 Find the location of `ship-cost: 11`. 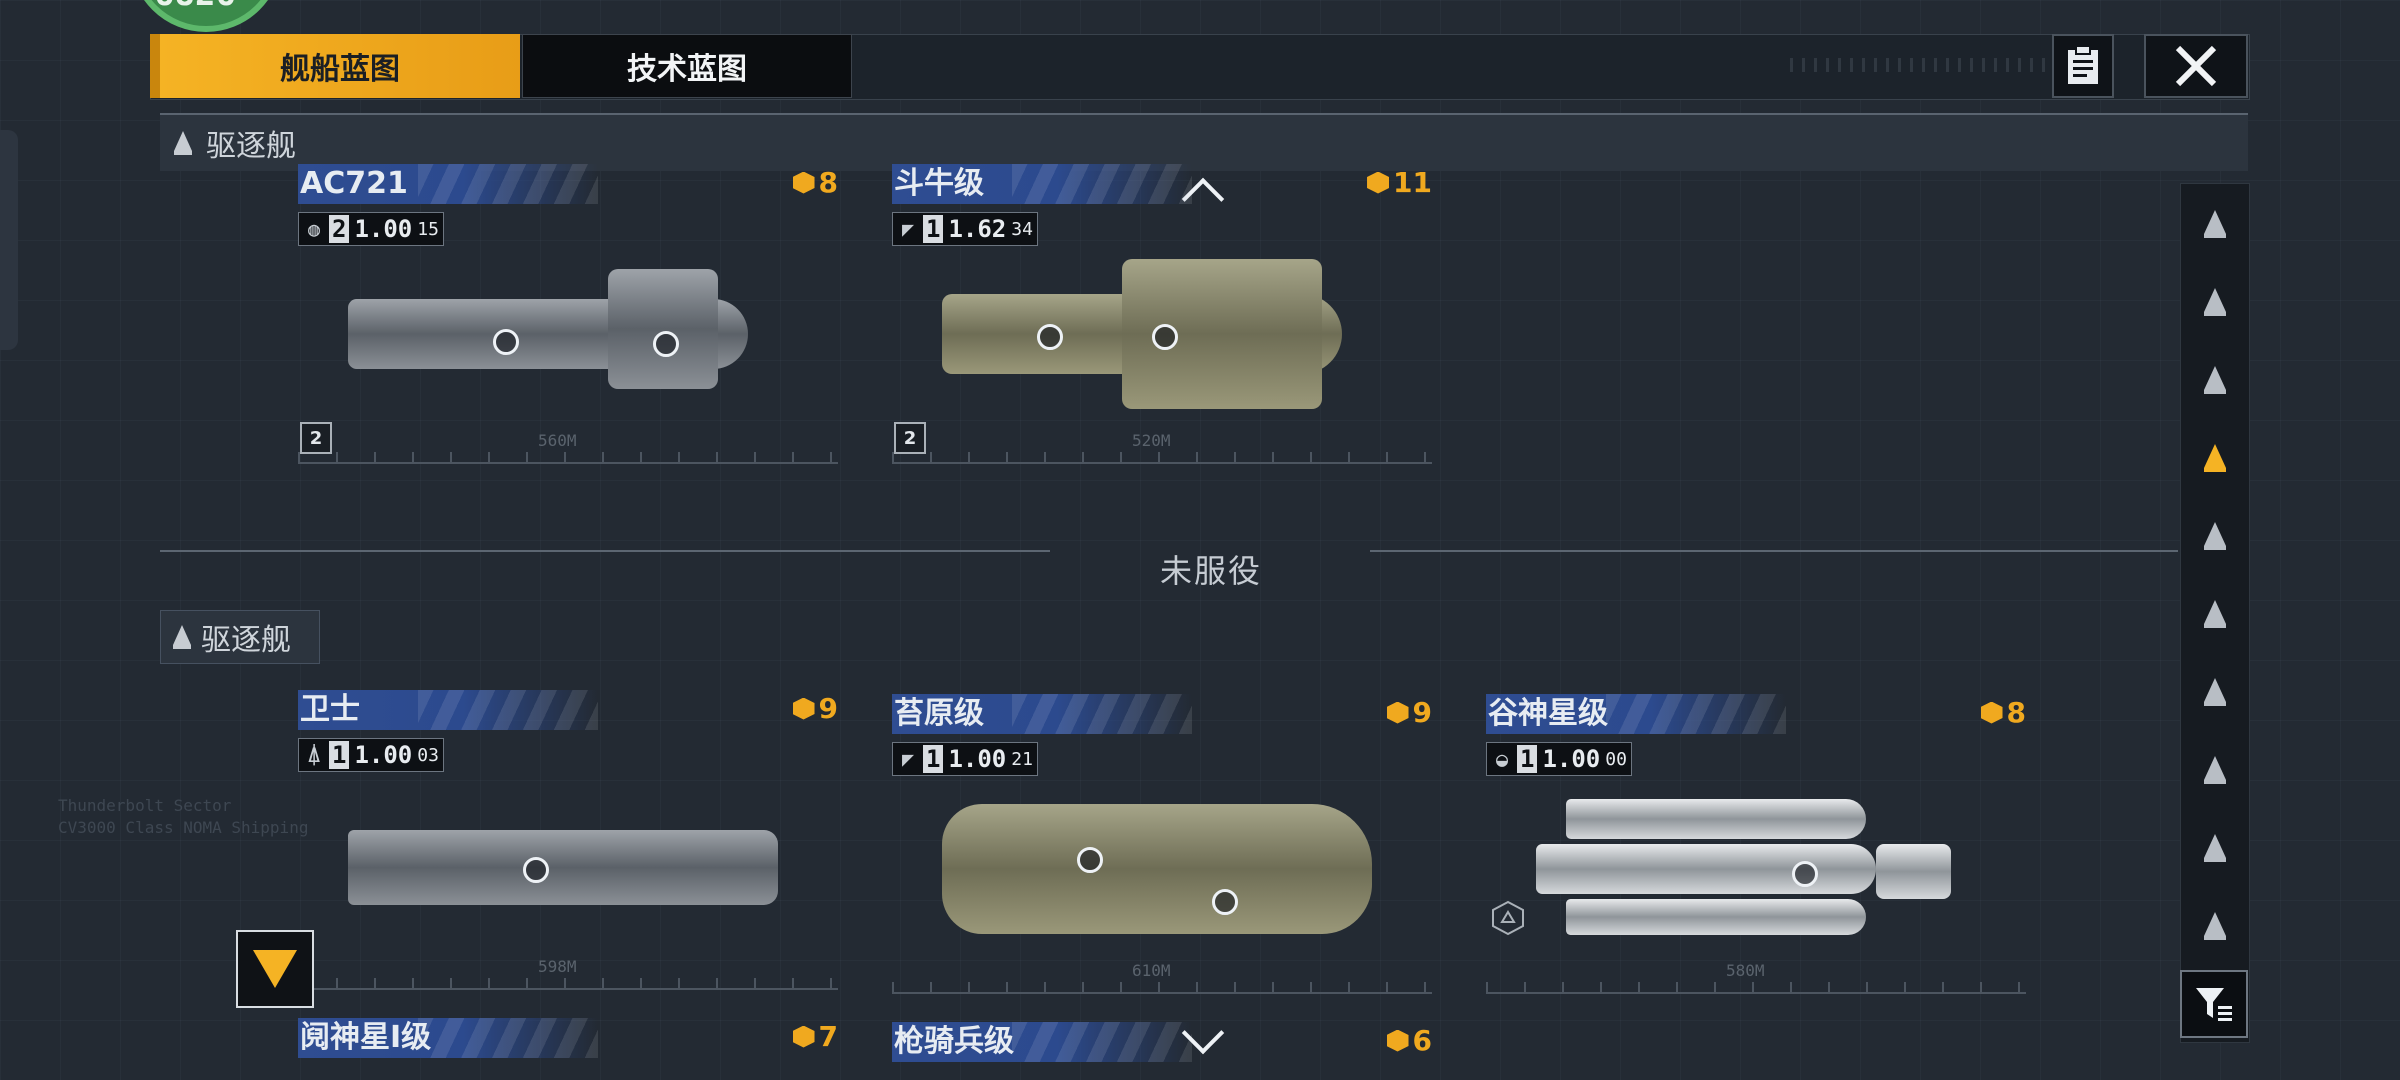

ship-cost: 11 is located at coordinates (1399, 182).